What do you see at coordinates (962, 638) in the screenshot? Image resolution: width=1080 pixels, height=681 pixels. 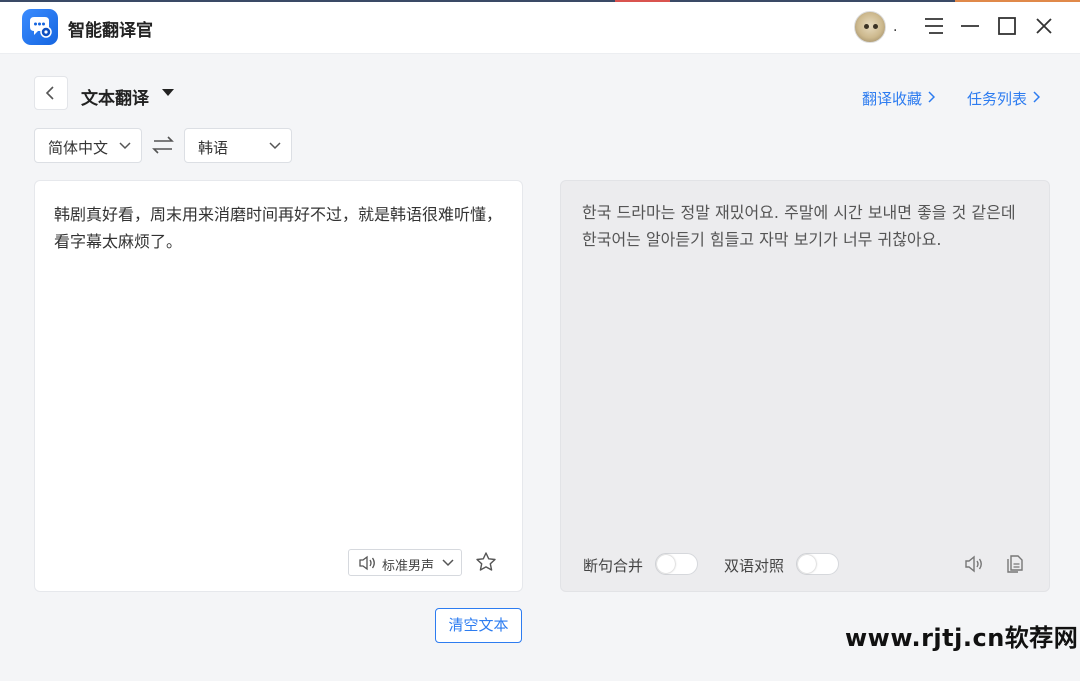 I see `watermark: www.rjtj.cn软荐网` at bounding box center [962, 638].